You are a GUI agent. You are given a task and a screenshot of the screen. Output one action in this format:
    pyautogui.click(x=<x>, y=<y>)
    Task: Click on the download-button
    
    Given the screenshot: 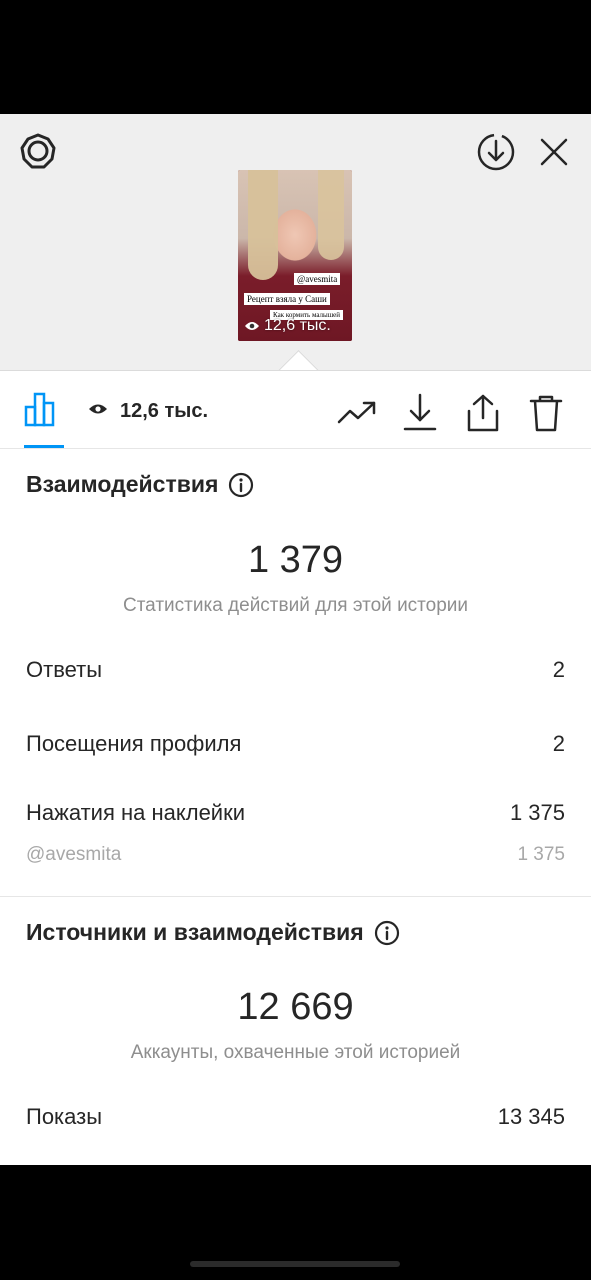 What is the action you would take?
    pyautogui.click(x=420, y=413)
    